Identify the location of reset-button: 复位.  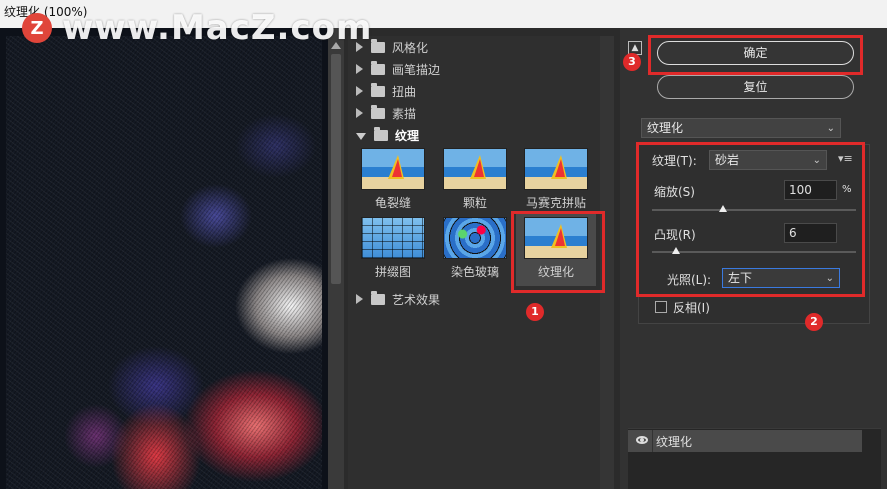
(755, 87).